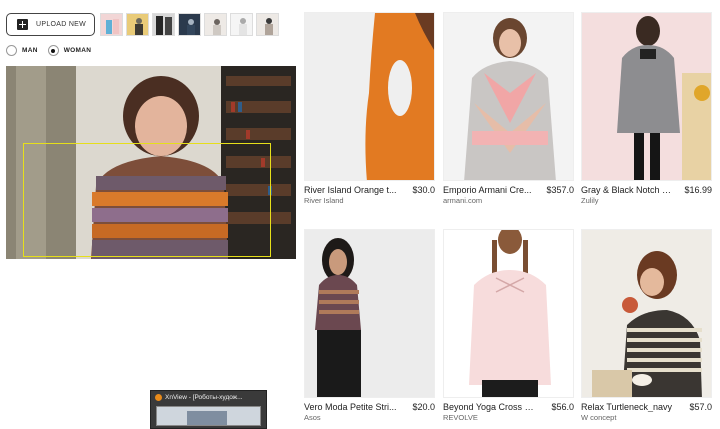 The image size is (720, 429). I want to click on product-card: Emporio Armani Cre... $357.0 armani.com, so click(508, 108).